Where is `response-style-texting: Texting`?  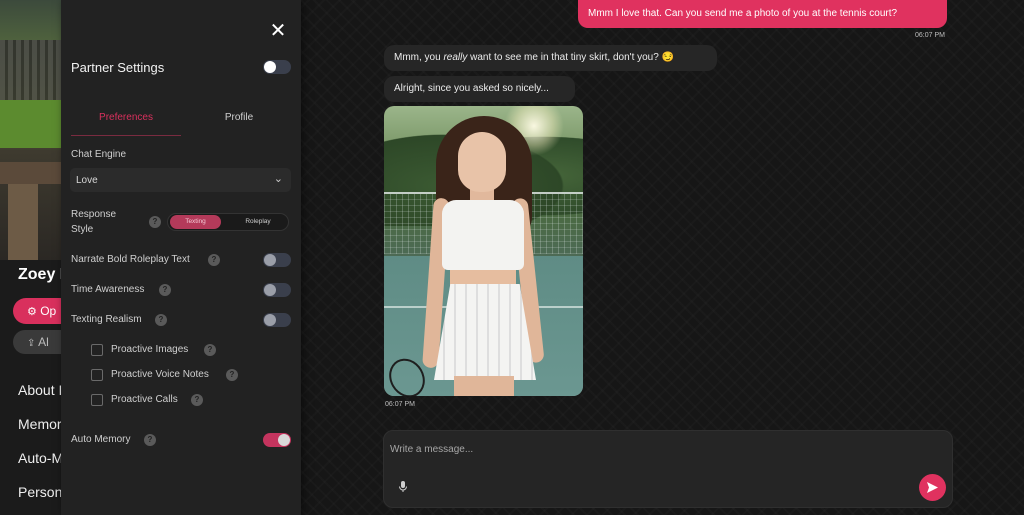 response-style-texting: Texting is located at coordinates (195, 222).